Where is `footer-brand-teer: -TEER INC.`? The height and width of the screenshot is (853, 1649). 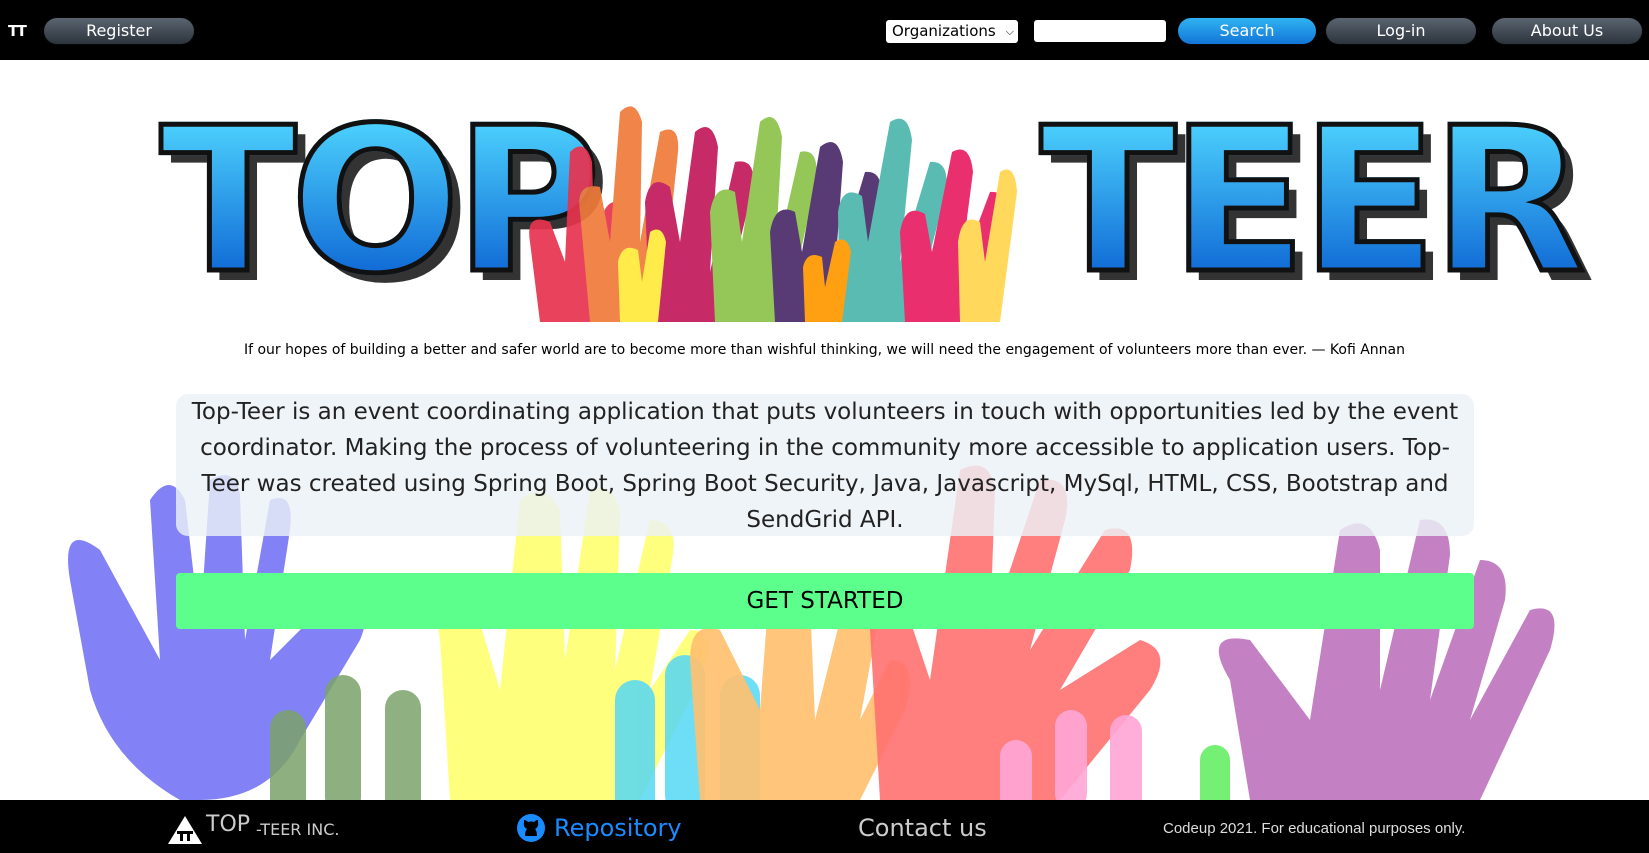
footer-brand-teer: -TEER INC. is located at coordinates (298, 829).